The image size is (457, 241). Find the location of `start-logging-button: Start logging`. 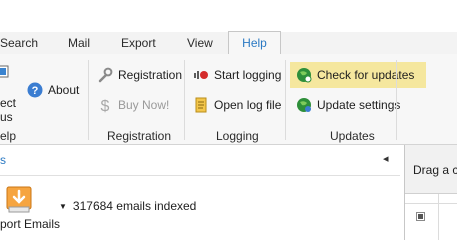

start-logging-button: Start logging is located at coordinates (237, 75).